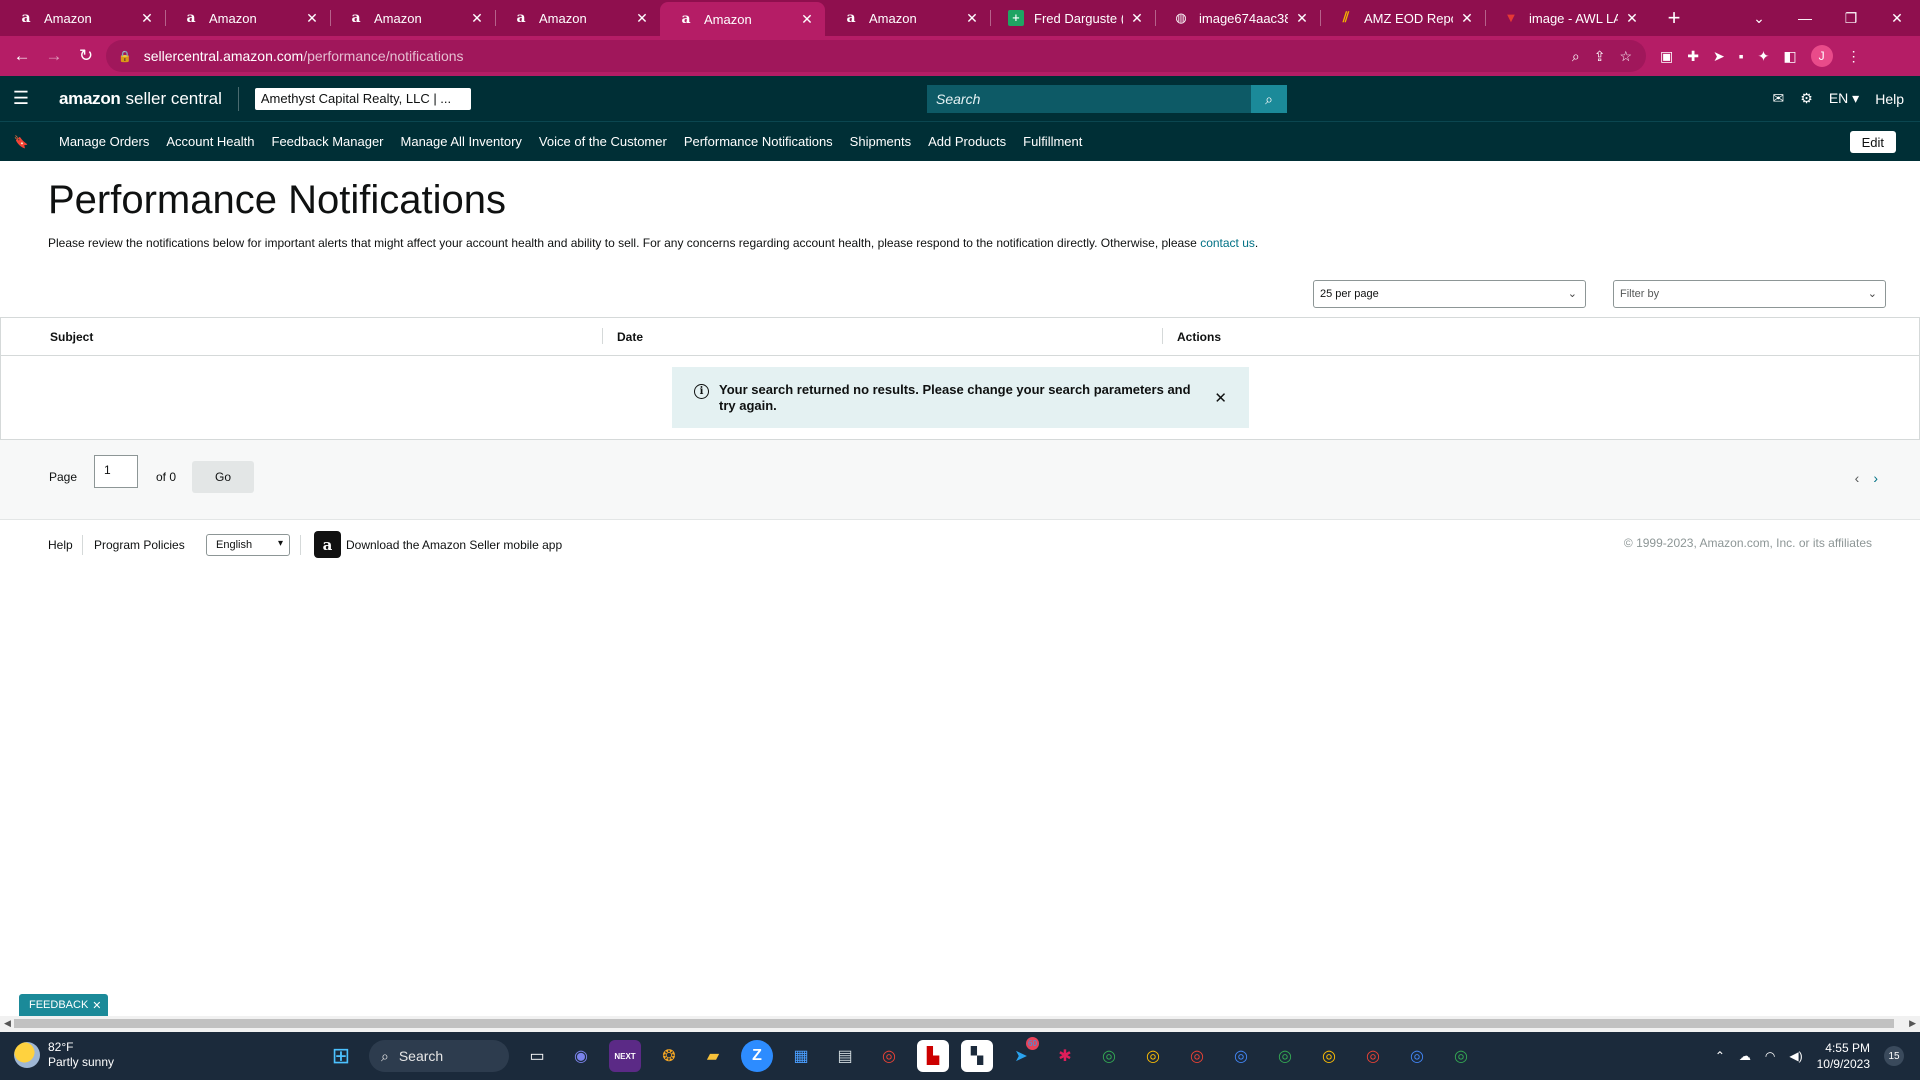  Describe the element at coordinates (1625, 56) in the screenshot. I see `bookmark-star-icon: ☆` at that location.